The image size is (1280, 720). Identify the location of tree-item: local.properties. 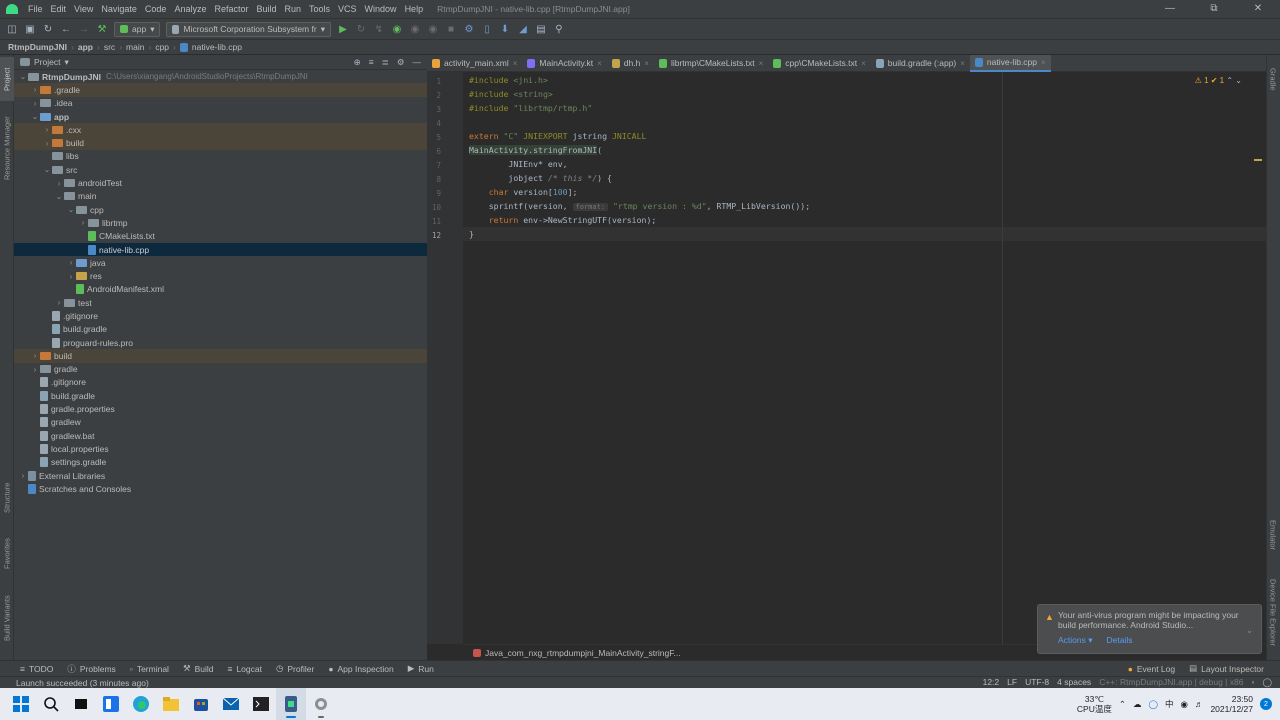
(220, 448).